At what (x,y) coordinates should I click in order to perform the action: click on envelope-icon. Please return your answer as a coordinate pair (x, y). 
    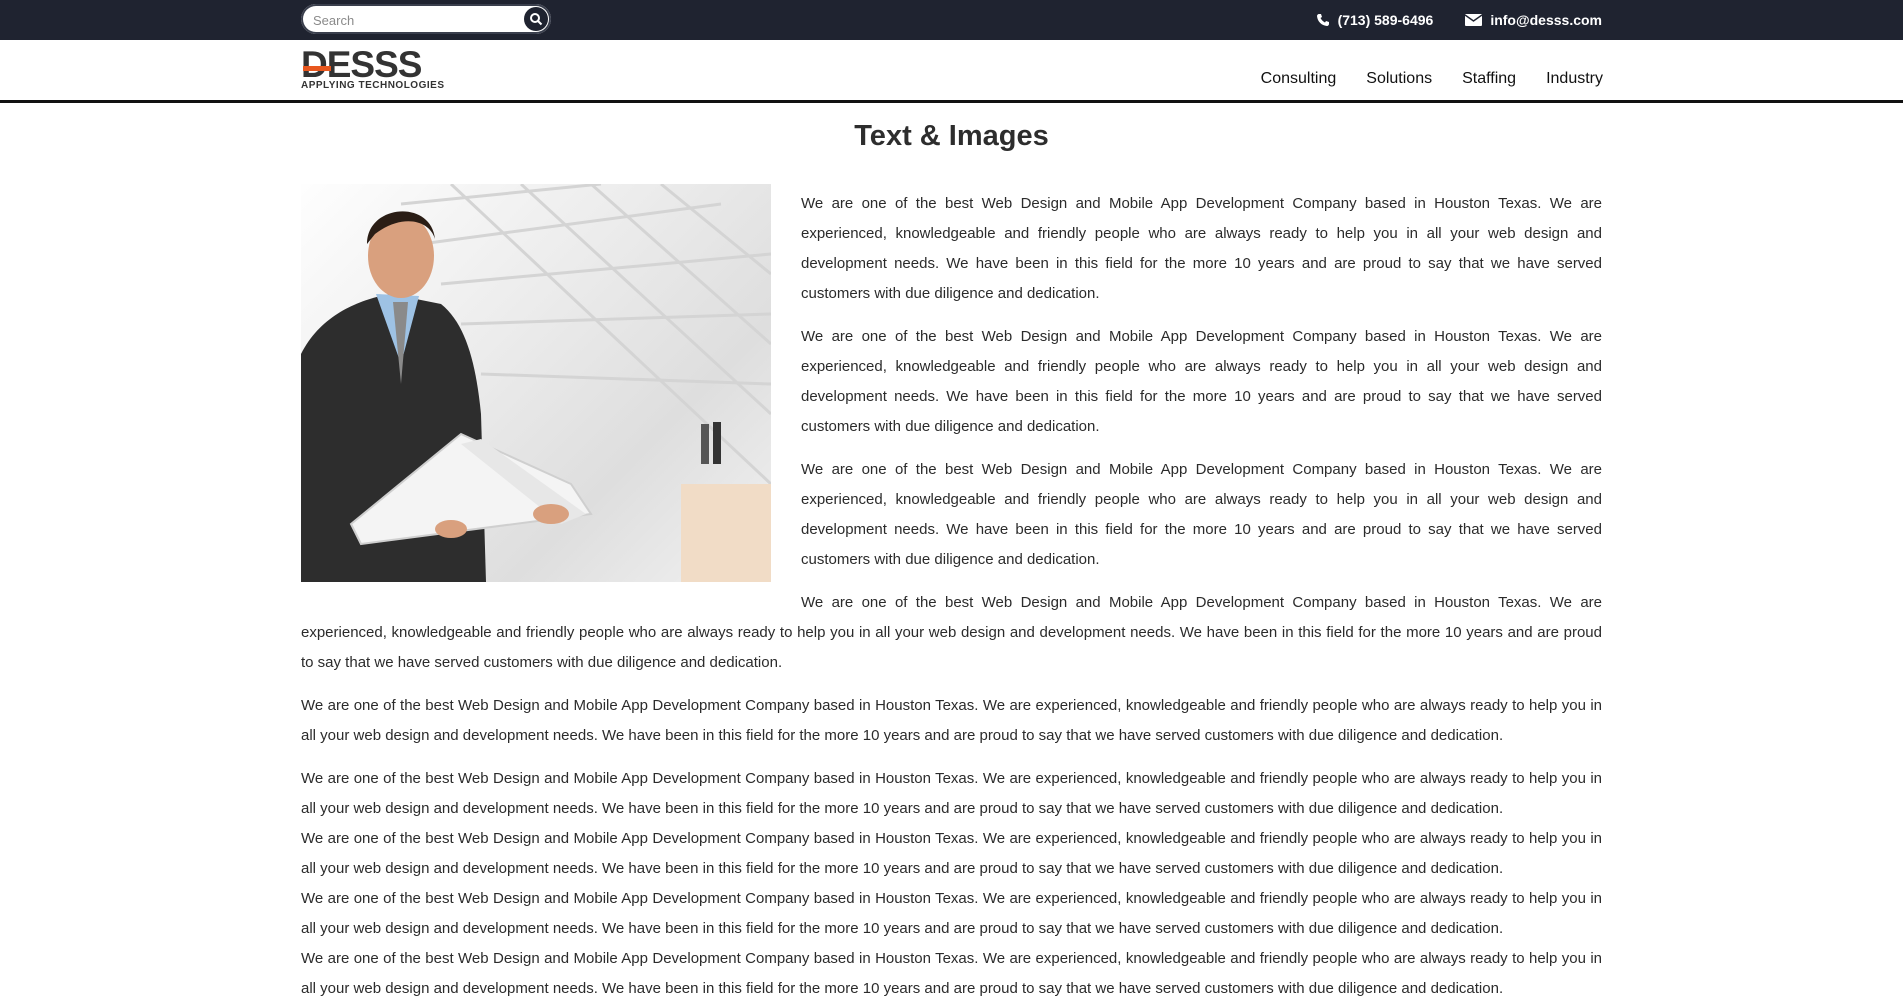
    Looking at the image, I should click on (1474, 20).